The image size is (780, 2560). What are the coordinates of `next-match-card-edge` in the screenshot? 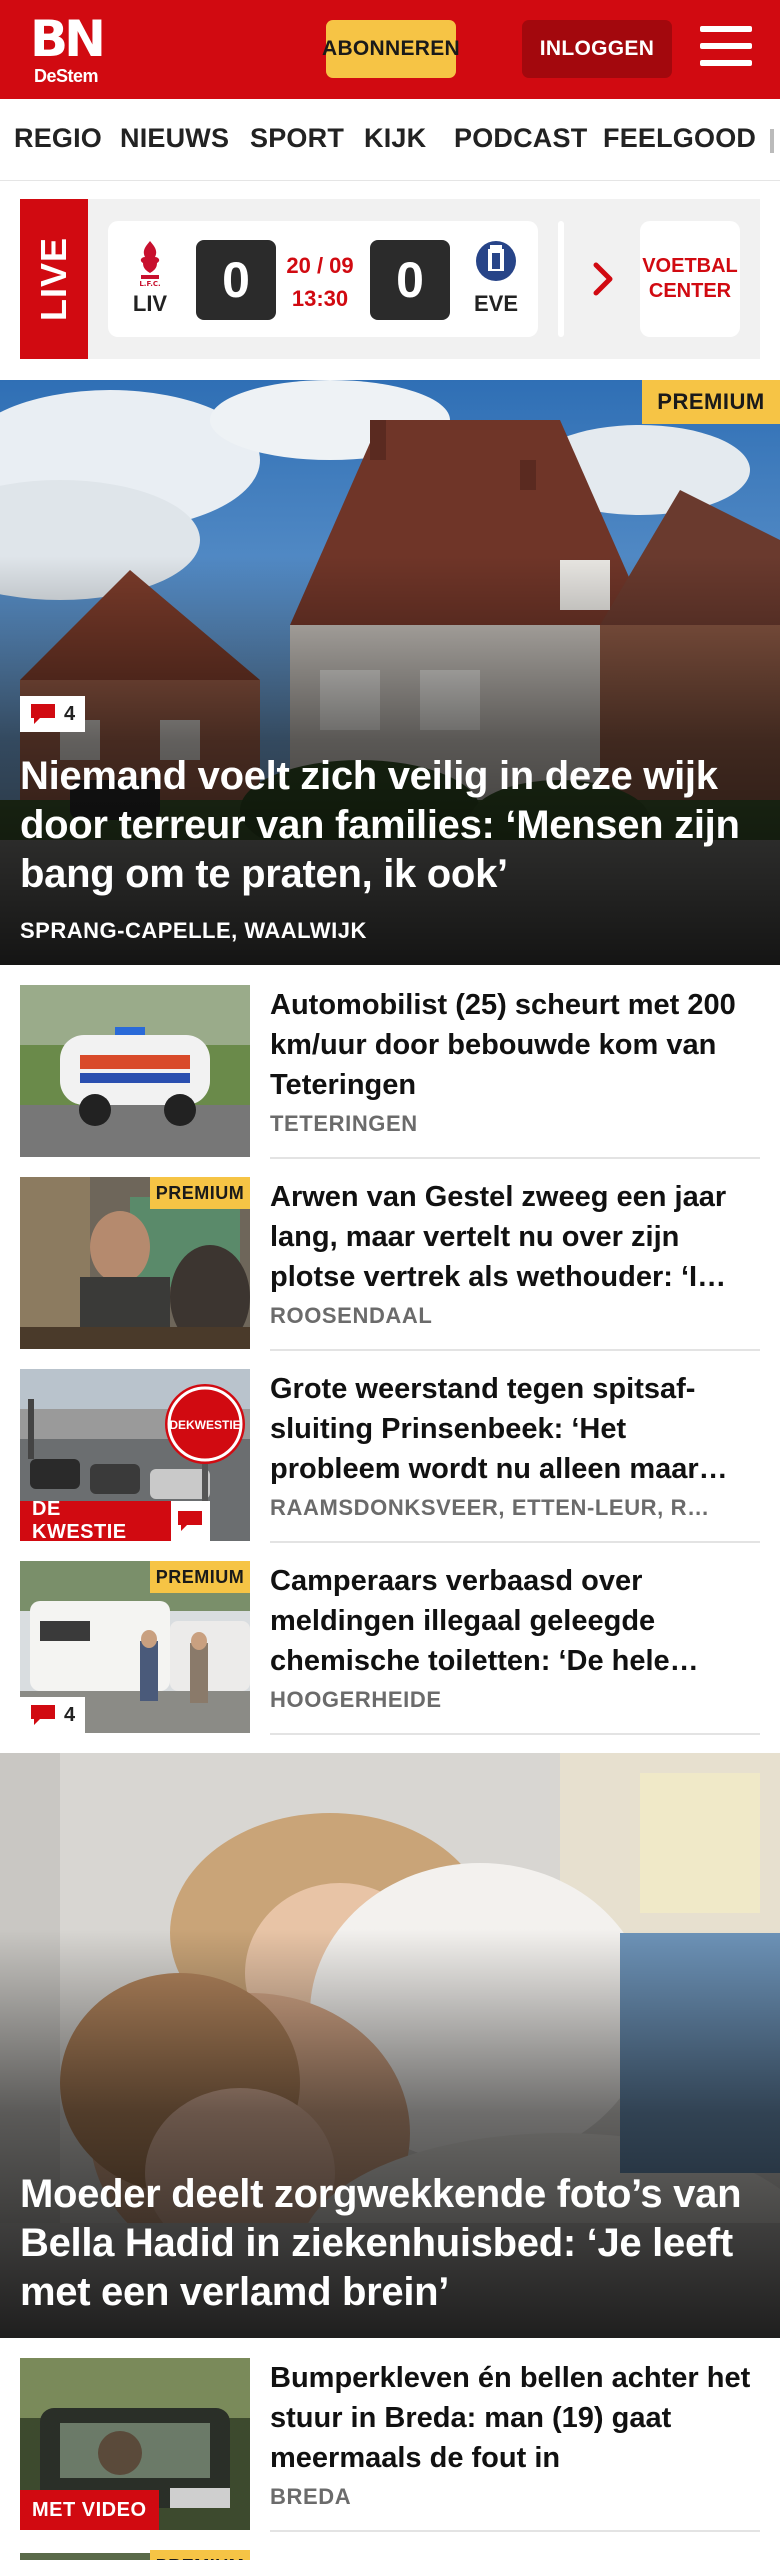 It's located at (561, 279).